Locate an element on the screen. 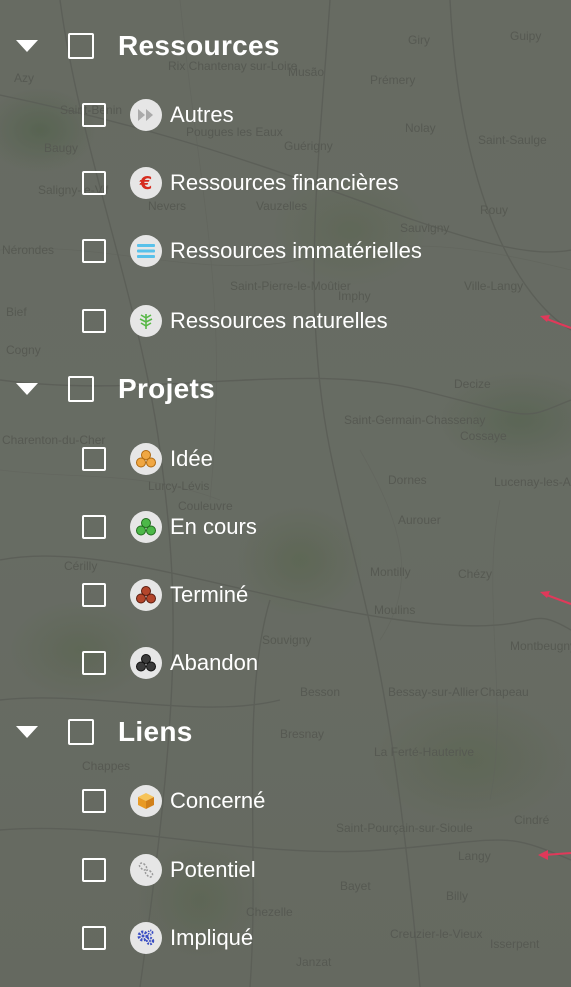 The image size is (571, 987). layer-label: Idée is located at coordinates (191, 458).